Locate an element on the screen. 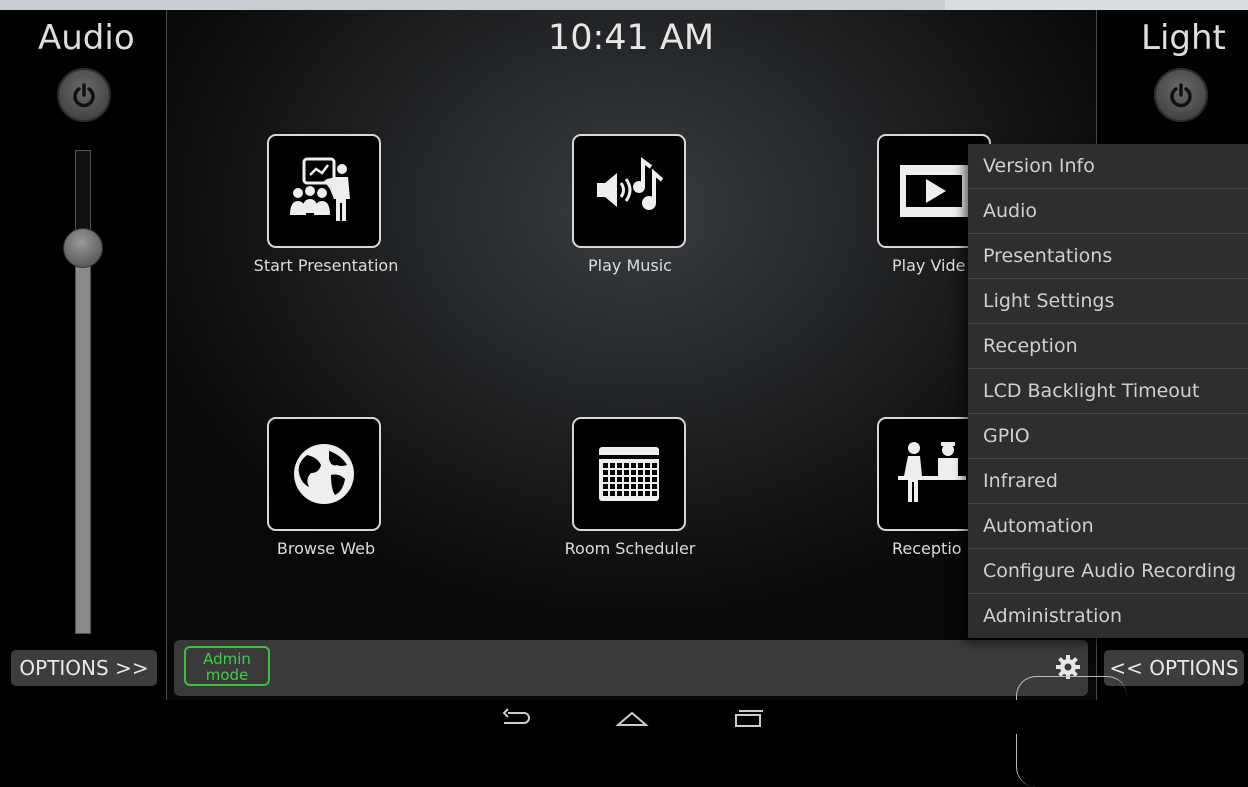 The width and height of the screenshot is (1248, 787). room-scheduler-label: Room Scheduler is located at coordinates (630, 548).